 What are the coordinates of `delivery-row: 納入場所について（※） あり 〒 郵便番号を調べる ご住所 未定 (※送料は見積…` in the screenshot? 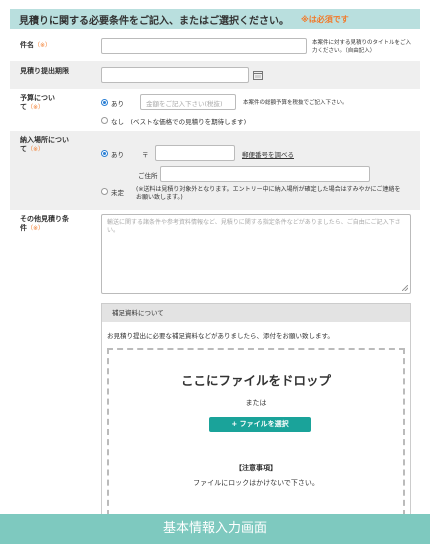 It's located at (215, 170).